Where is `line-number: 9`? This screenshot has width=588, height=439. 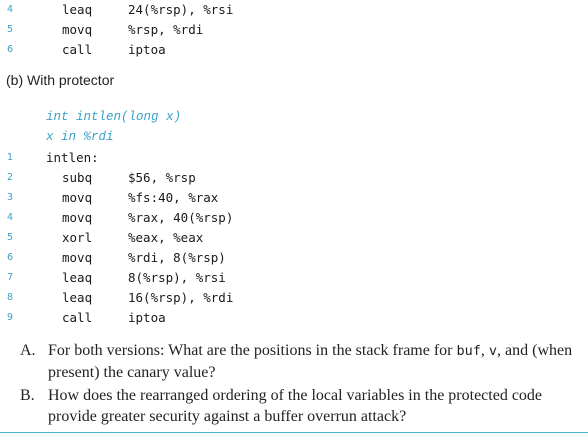 line-number: 9 is located at coordinates (10, 317).